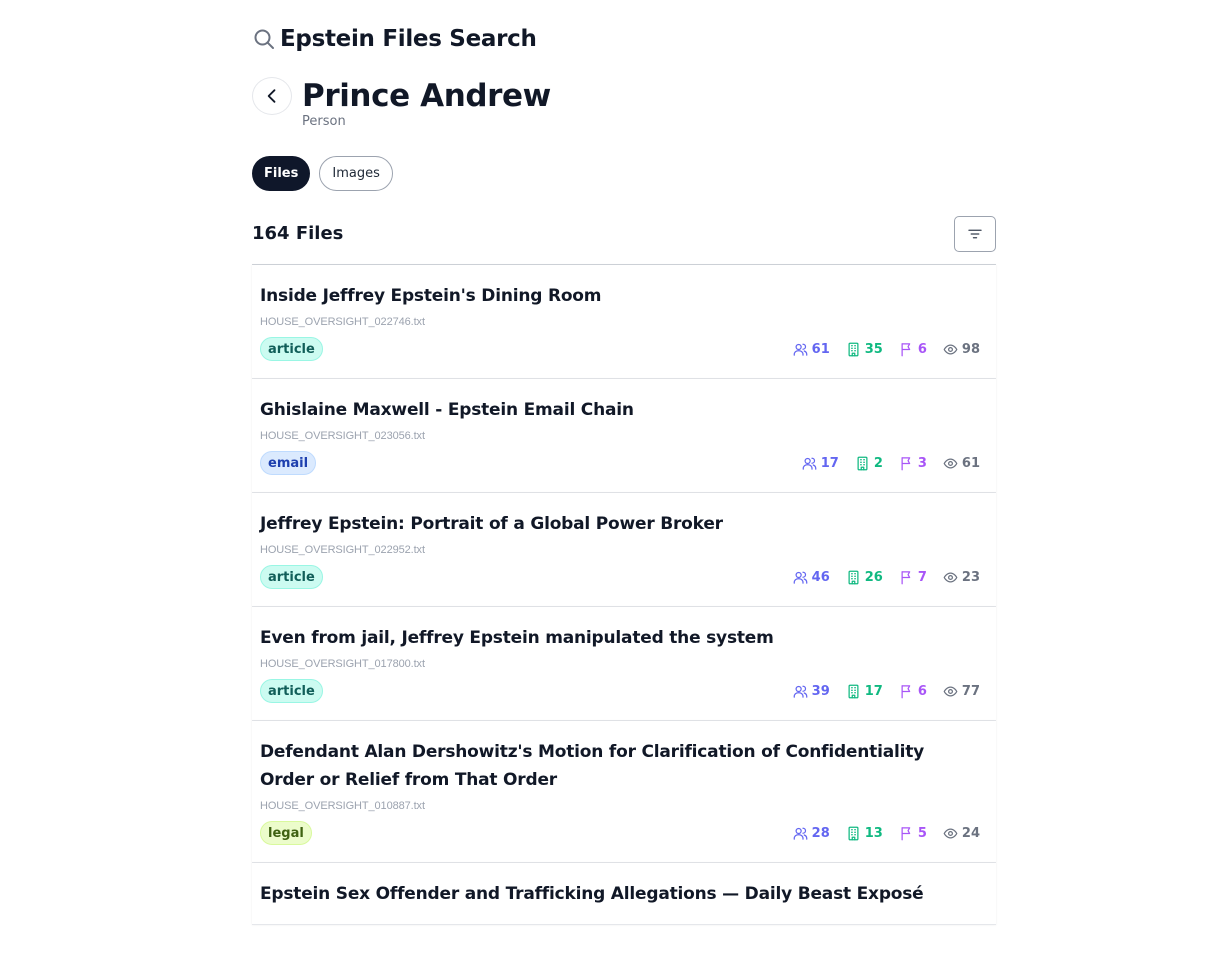 The width and height of the screenshot is (1218, 958). I want to click on file-stats: 46 26 7 23, so click(886, 577).